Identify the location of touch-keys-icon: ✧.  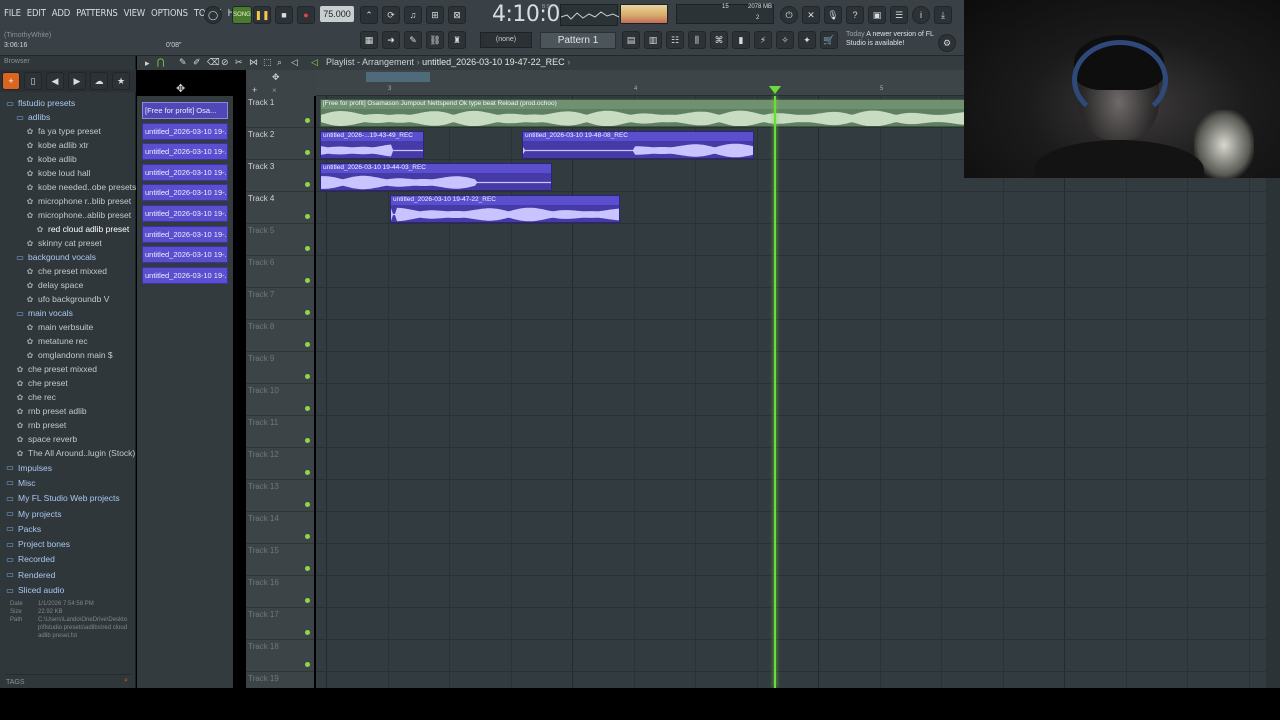
(785, 40).